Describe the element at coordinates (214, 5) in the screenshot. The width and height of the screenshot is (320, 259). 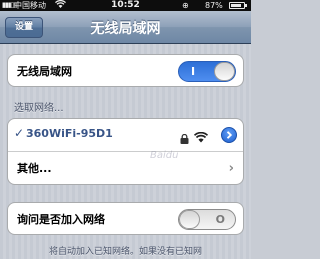
I see `battery-percent: 87%` at that location.